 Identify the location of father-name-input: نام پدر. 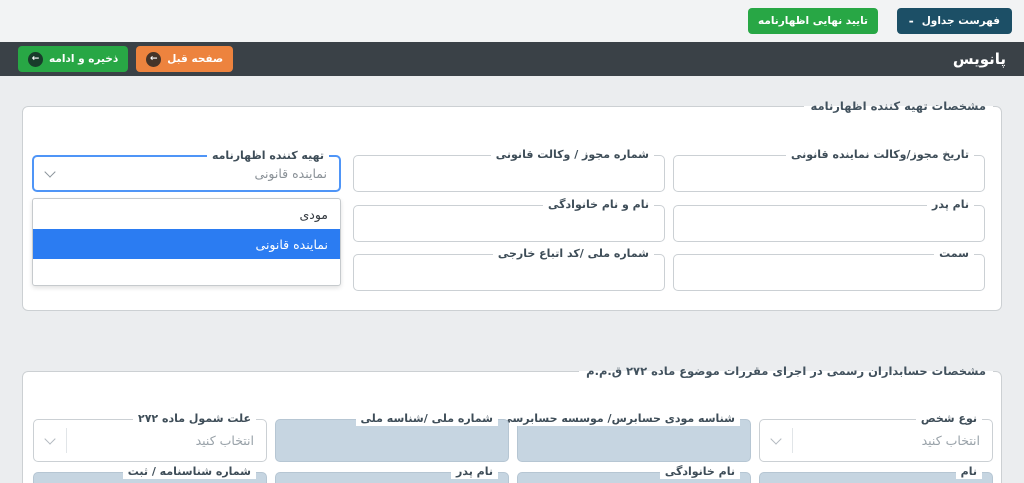
(829, 220).